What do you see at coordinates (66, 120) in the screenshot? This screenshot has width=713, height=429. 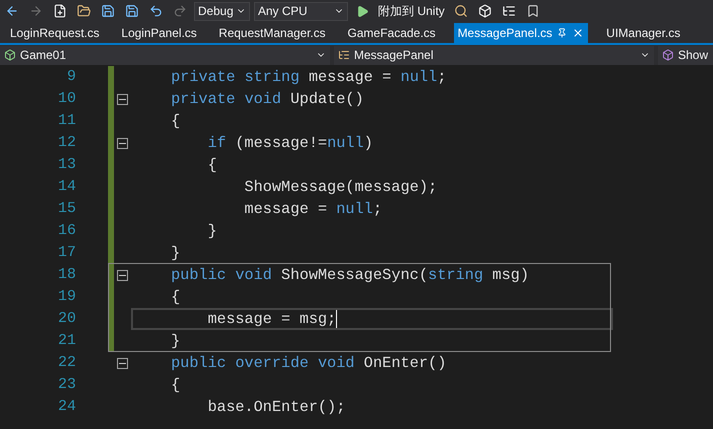 I see `line-number: 11` at bounding box center [66, 120].